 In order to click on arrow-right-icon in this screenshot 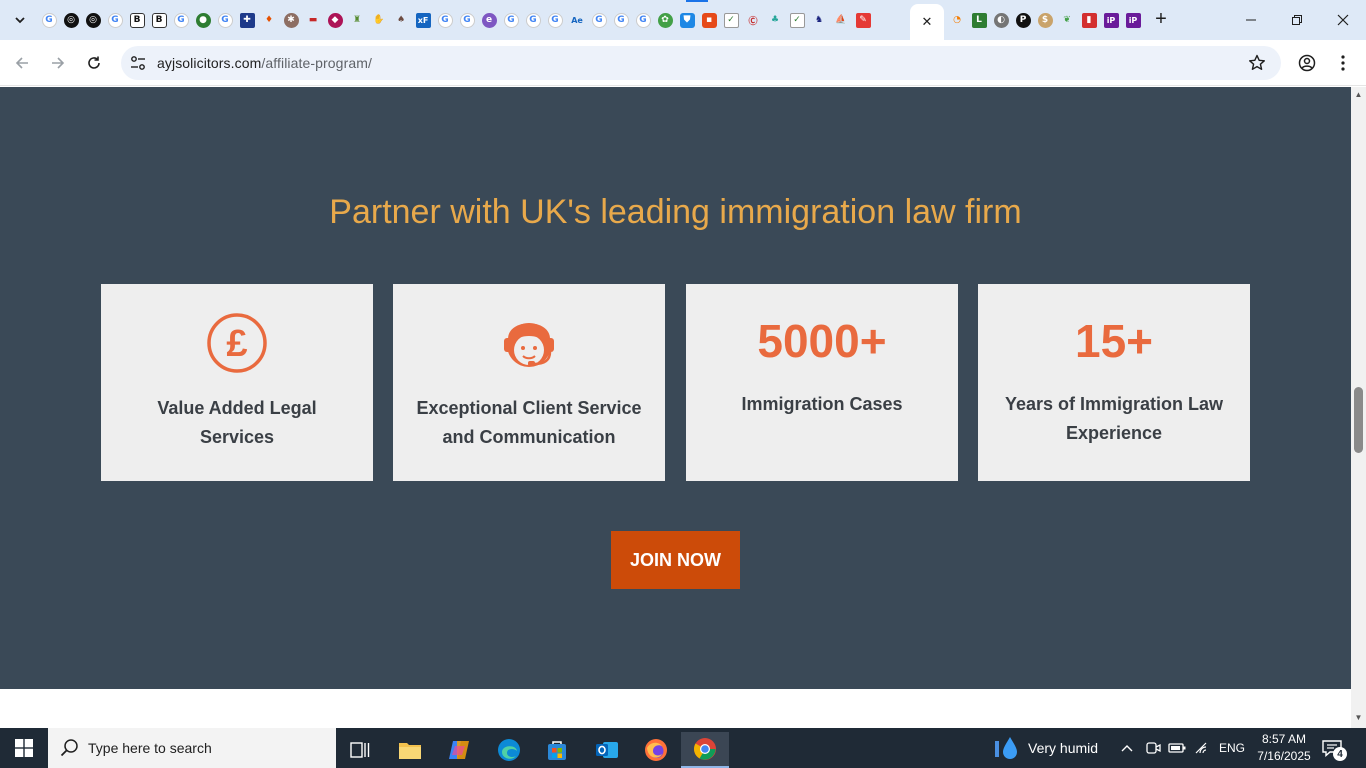, I will do `click(58, 63)`.